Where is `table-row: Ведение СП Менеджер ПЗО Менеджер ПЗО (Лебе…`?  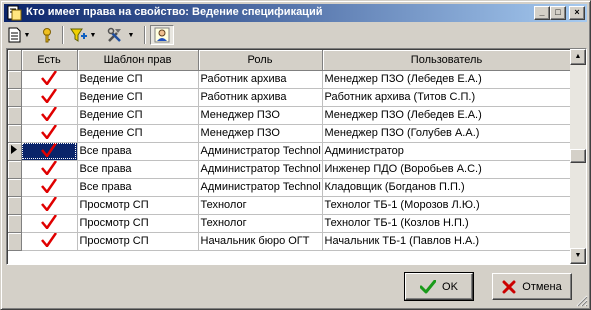
table-row: Ведение СП Менеджер ПЗО Менеджер ПЗО (Лебе… is located at coordinates (290, 115).